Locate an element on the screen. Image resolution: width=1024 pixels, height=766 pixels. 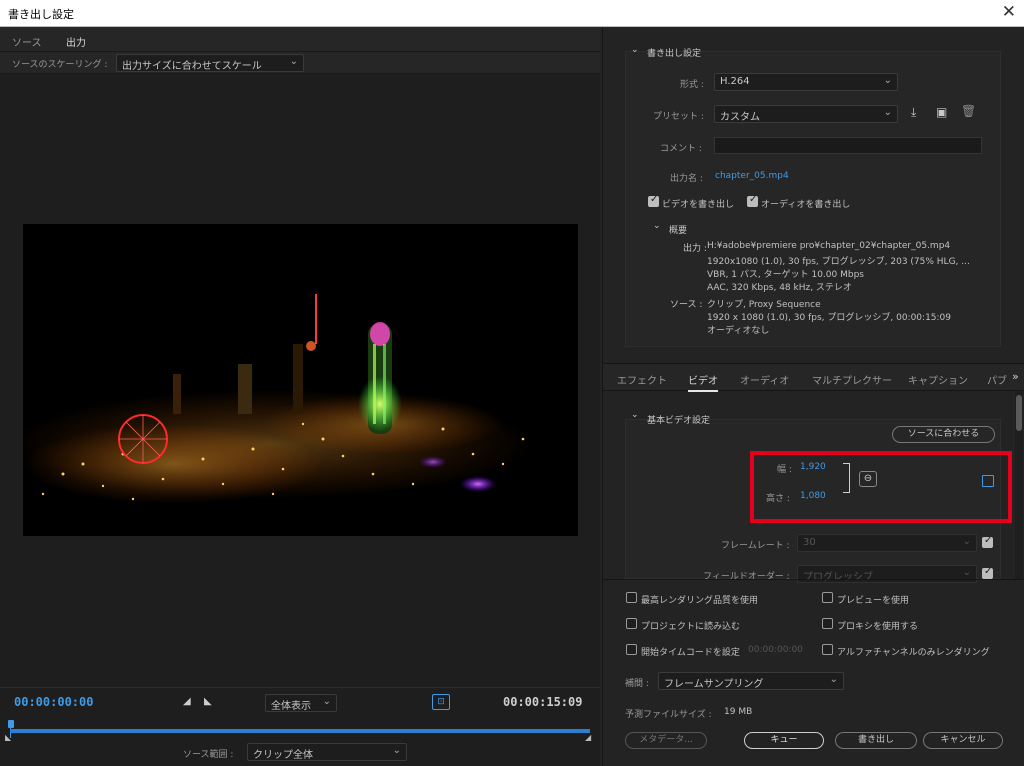
source-range-dropdown: クリップ全体 ⌄ is located at coordinates (327, 752).